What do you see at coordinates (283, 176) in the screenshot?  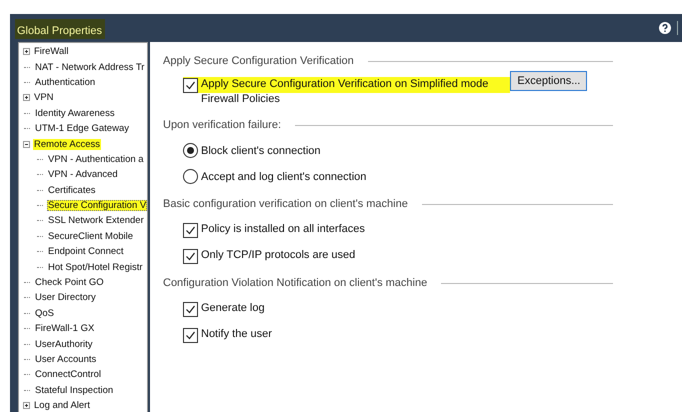 I see `radio-label: Accept and log client's connection` at bounding box center [283, 176].